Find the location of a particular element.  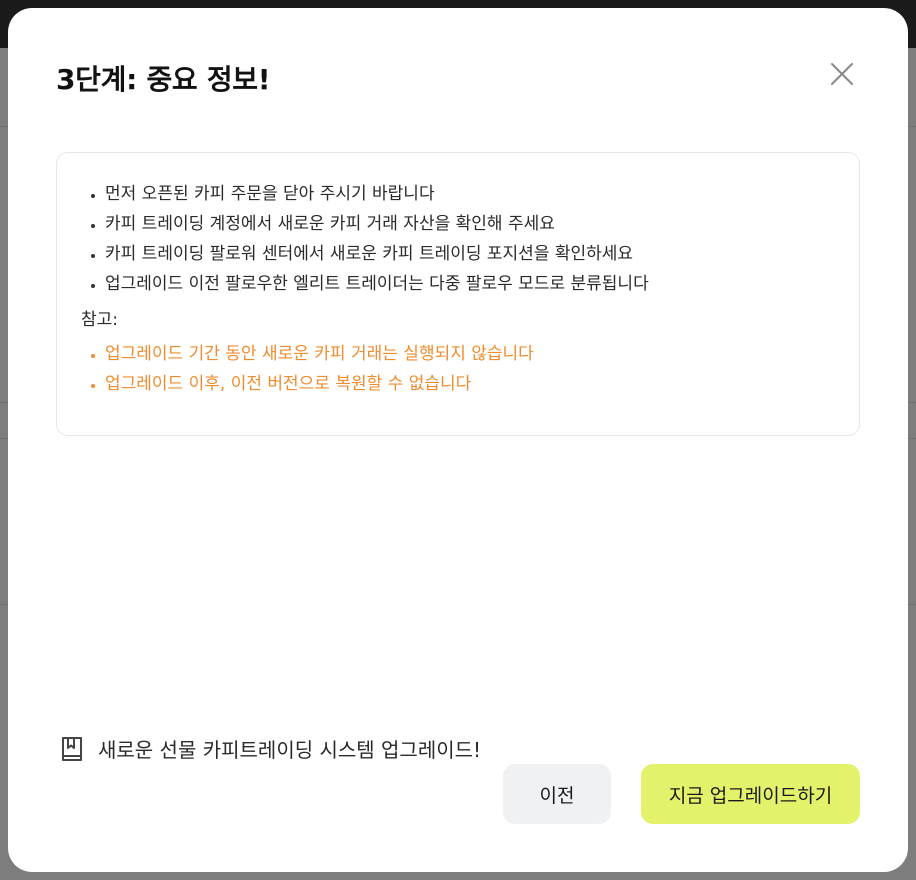

upgrade-now-button: 지금 업그레이드하기 is located at coordinates (750, 794).